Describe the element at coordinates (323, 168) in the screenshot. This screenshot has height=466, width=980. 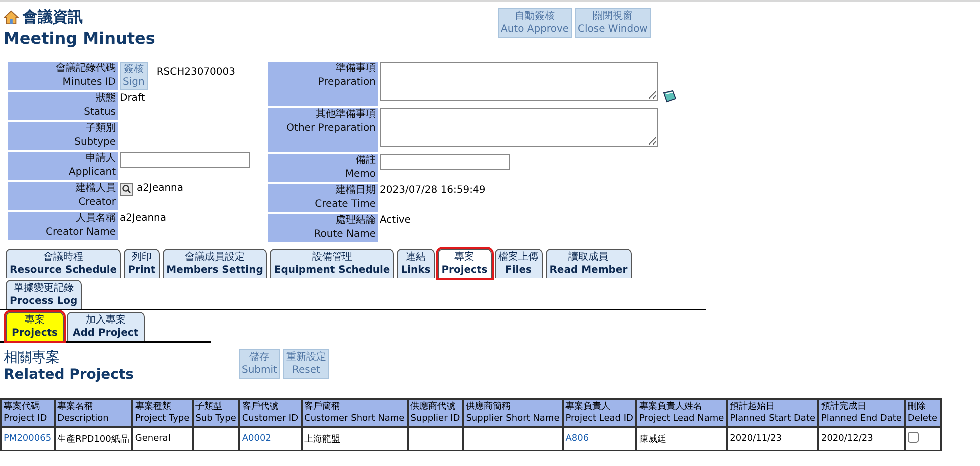
I see `field-label: 備註 Memo` at that location.